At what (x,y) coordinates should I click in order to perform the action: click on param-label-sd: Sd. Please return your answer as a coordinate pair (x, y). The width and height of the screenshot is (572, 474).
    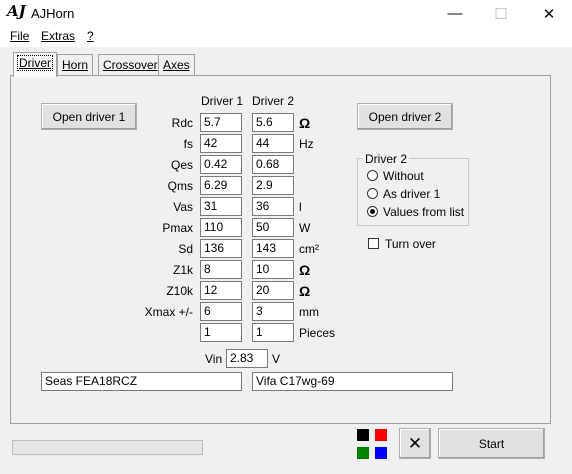
    Looking at the image, I should click on (185, 249).